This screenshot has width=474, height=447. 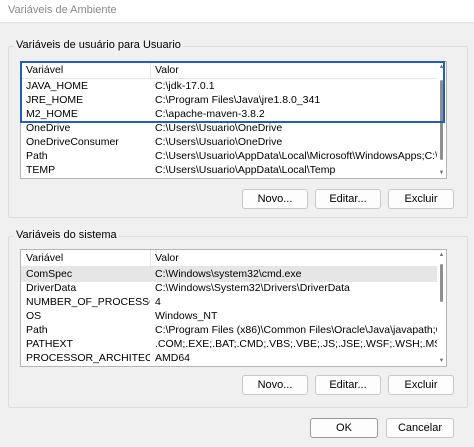 I want to click on list-item: ComSpec C:\Windows\system32\cmd.exe, so click(x=233, y=274).